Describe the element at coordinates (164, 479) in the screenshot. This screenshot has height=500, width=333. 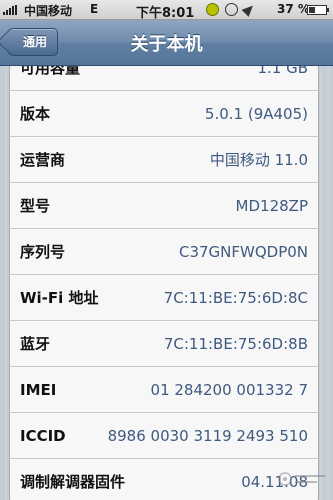
I see `row-modem-firmware: 调制解调器固件 04.11.08` at that location.